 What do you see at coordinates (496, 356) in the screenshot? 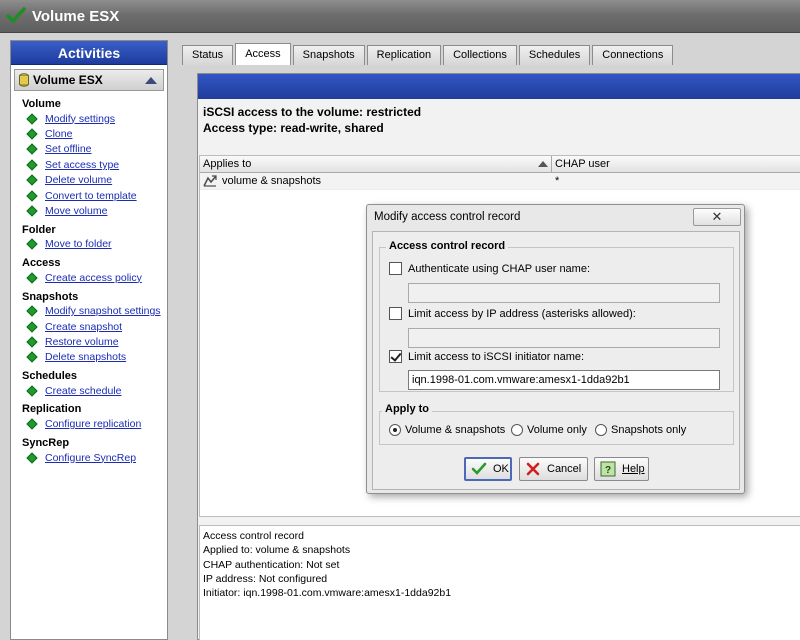
I see `iscsi-label: Limit access to iSCSI initiator name:` at bounding box center [496, 356].